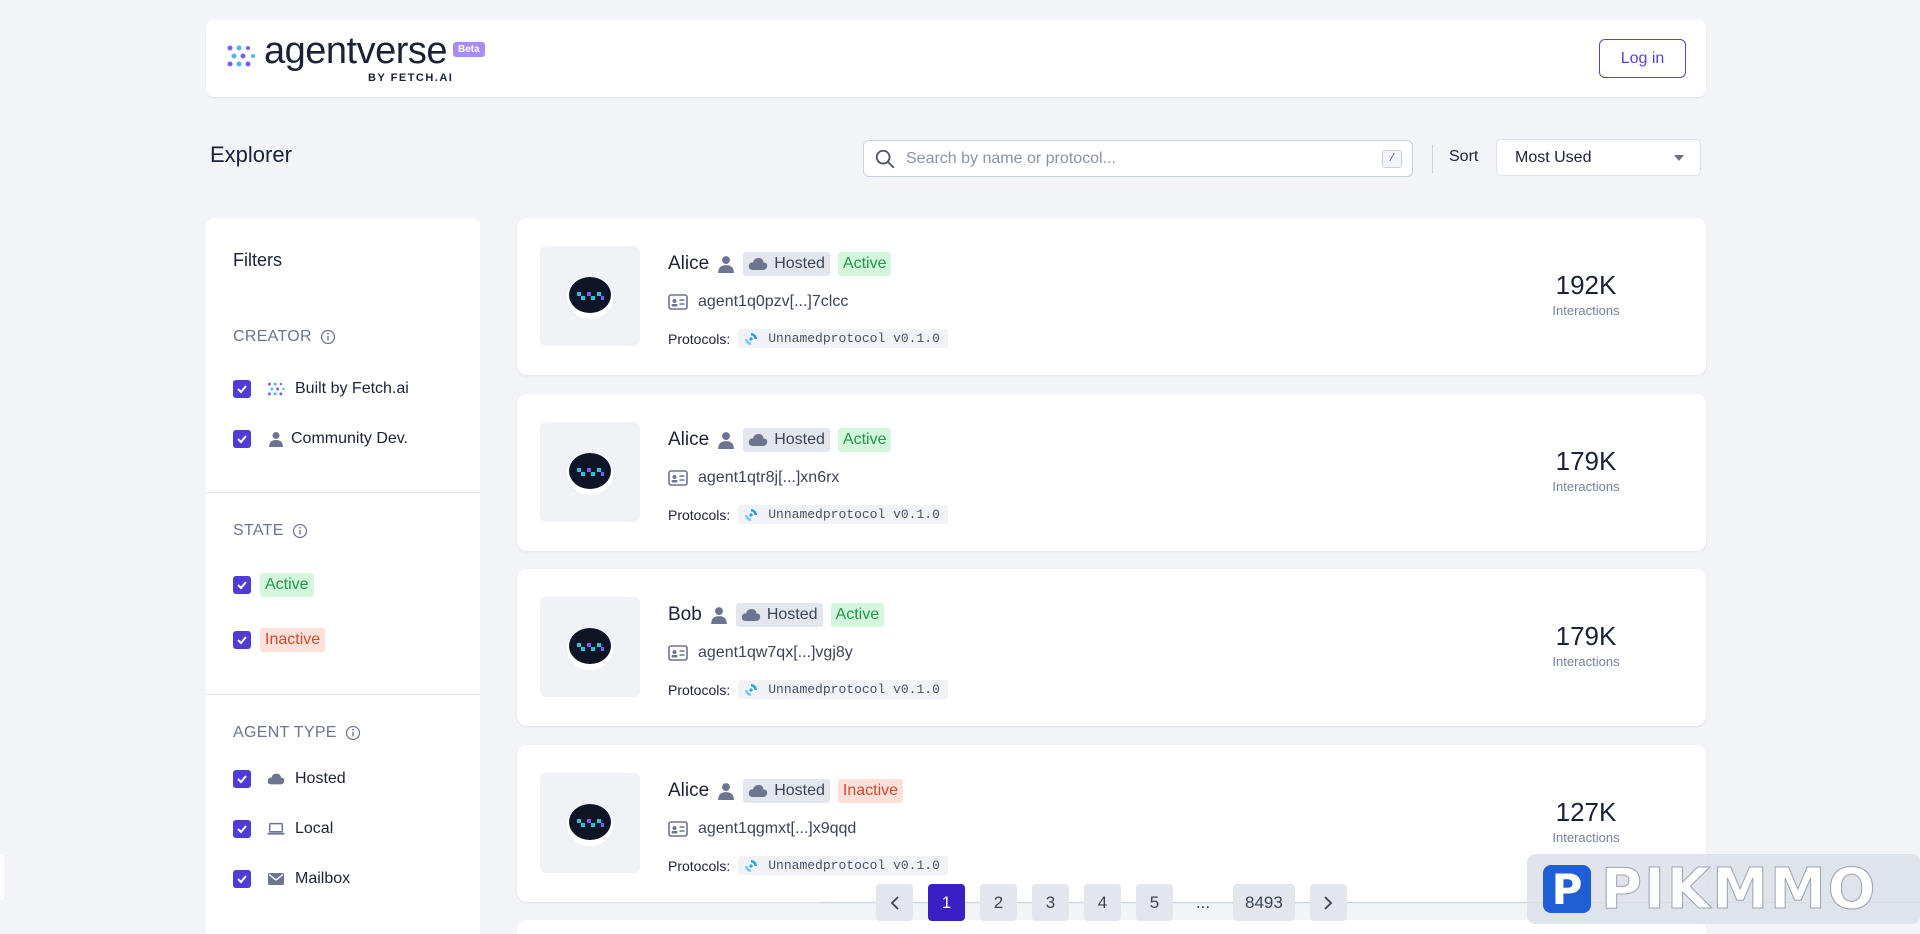 The image size is (1920, 934). I want to click on search-input, so click(1144, 158).